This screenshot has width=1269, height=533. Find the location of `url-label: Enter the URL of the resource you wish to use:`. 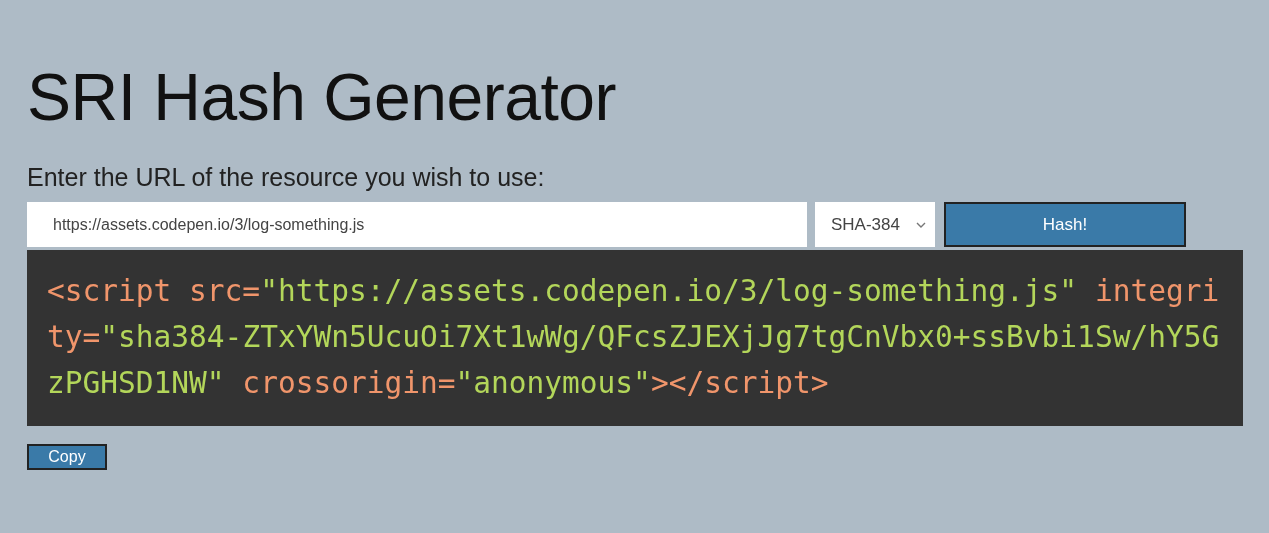

url-label: Enter the URL of the resource you wish to use: is located at coordinates (286, 178).